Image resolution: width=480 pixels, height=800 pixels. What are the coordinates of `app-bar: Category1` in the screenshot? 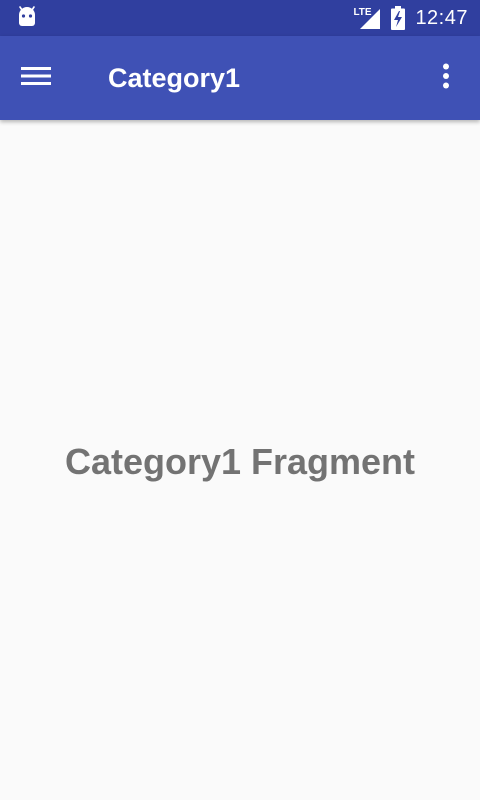 It's located at (240, 78).